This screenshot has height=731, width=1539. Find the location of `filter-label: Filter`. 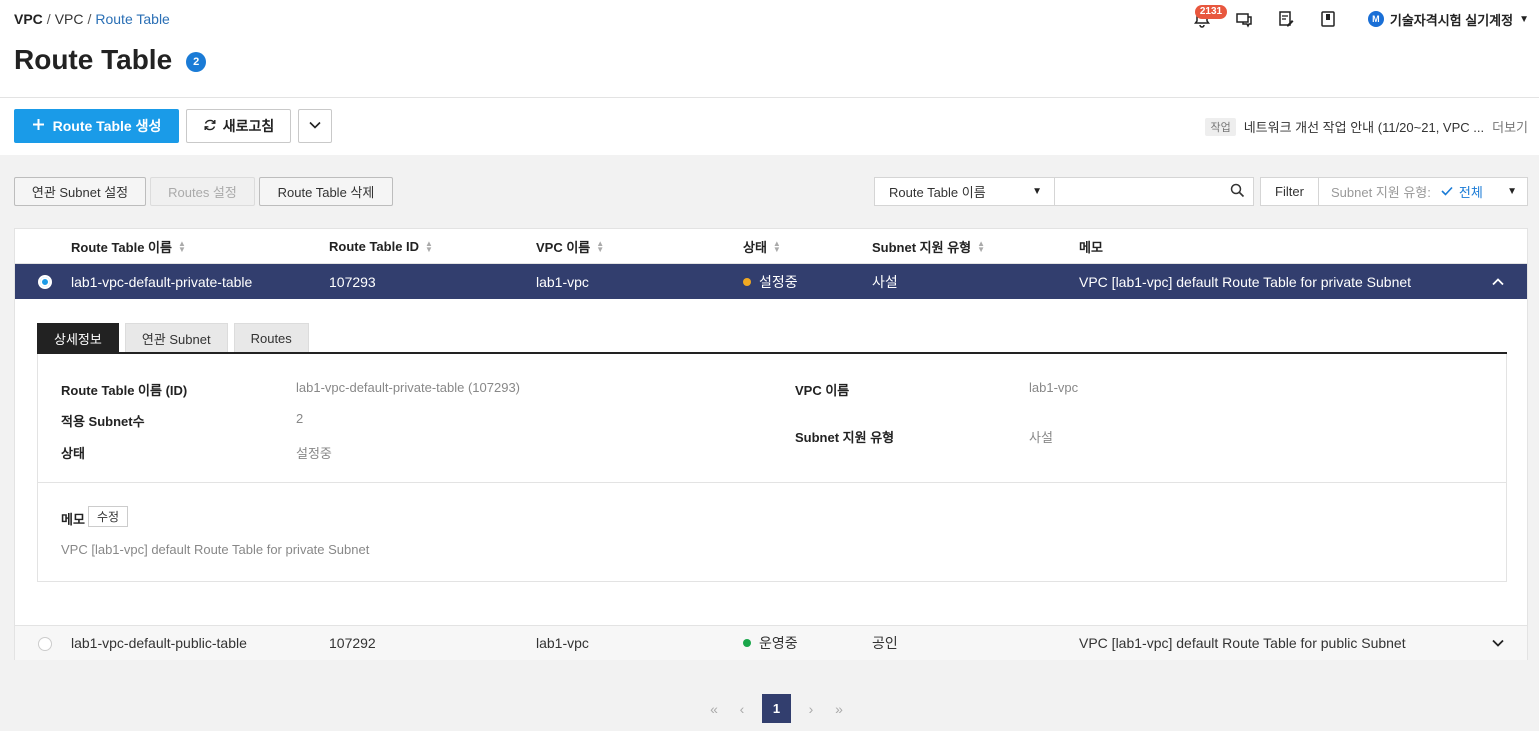

filter-label: Filter is located at coordinates (1290, 191).